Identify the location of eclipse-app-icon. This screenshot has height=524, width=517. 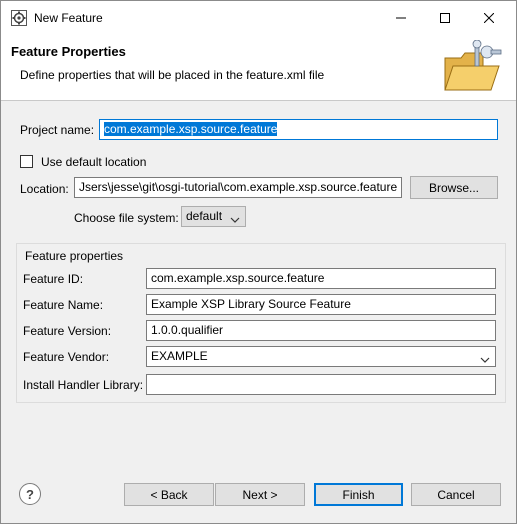
(19, 18).